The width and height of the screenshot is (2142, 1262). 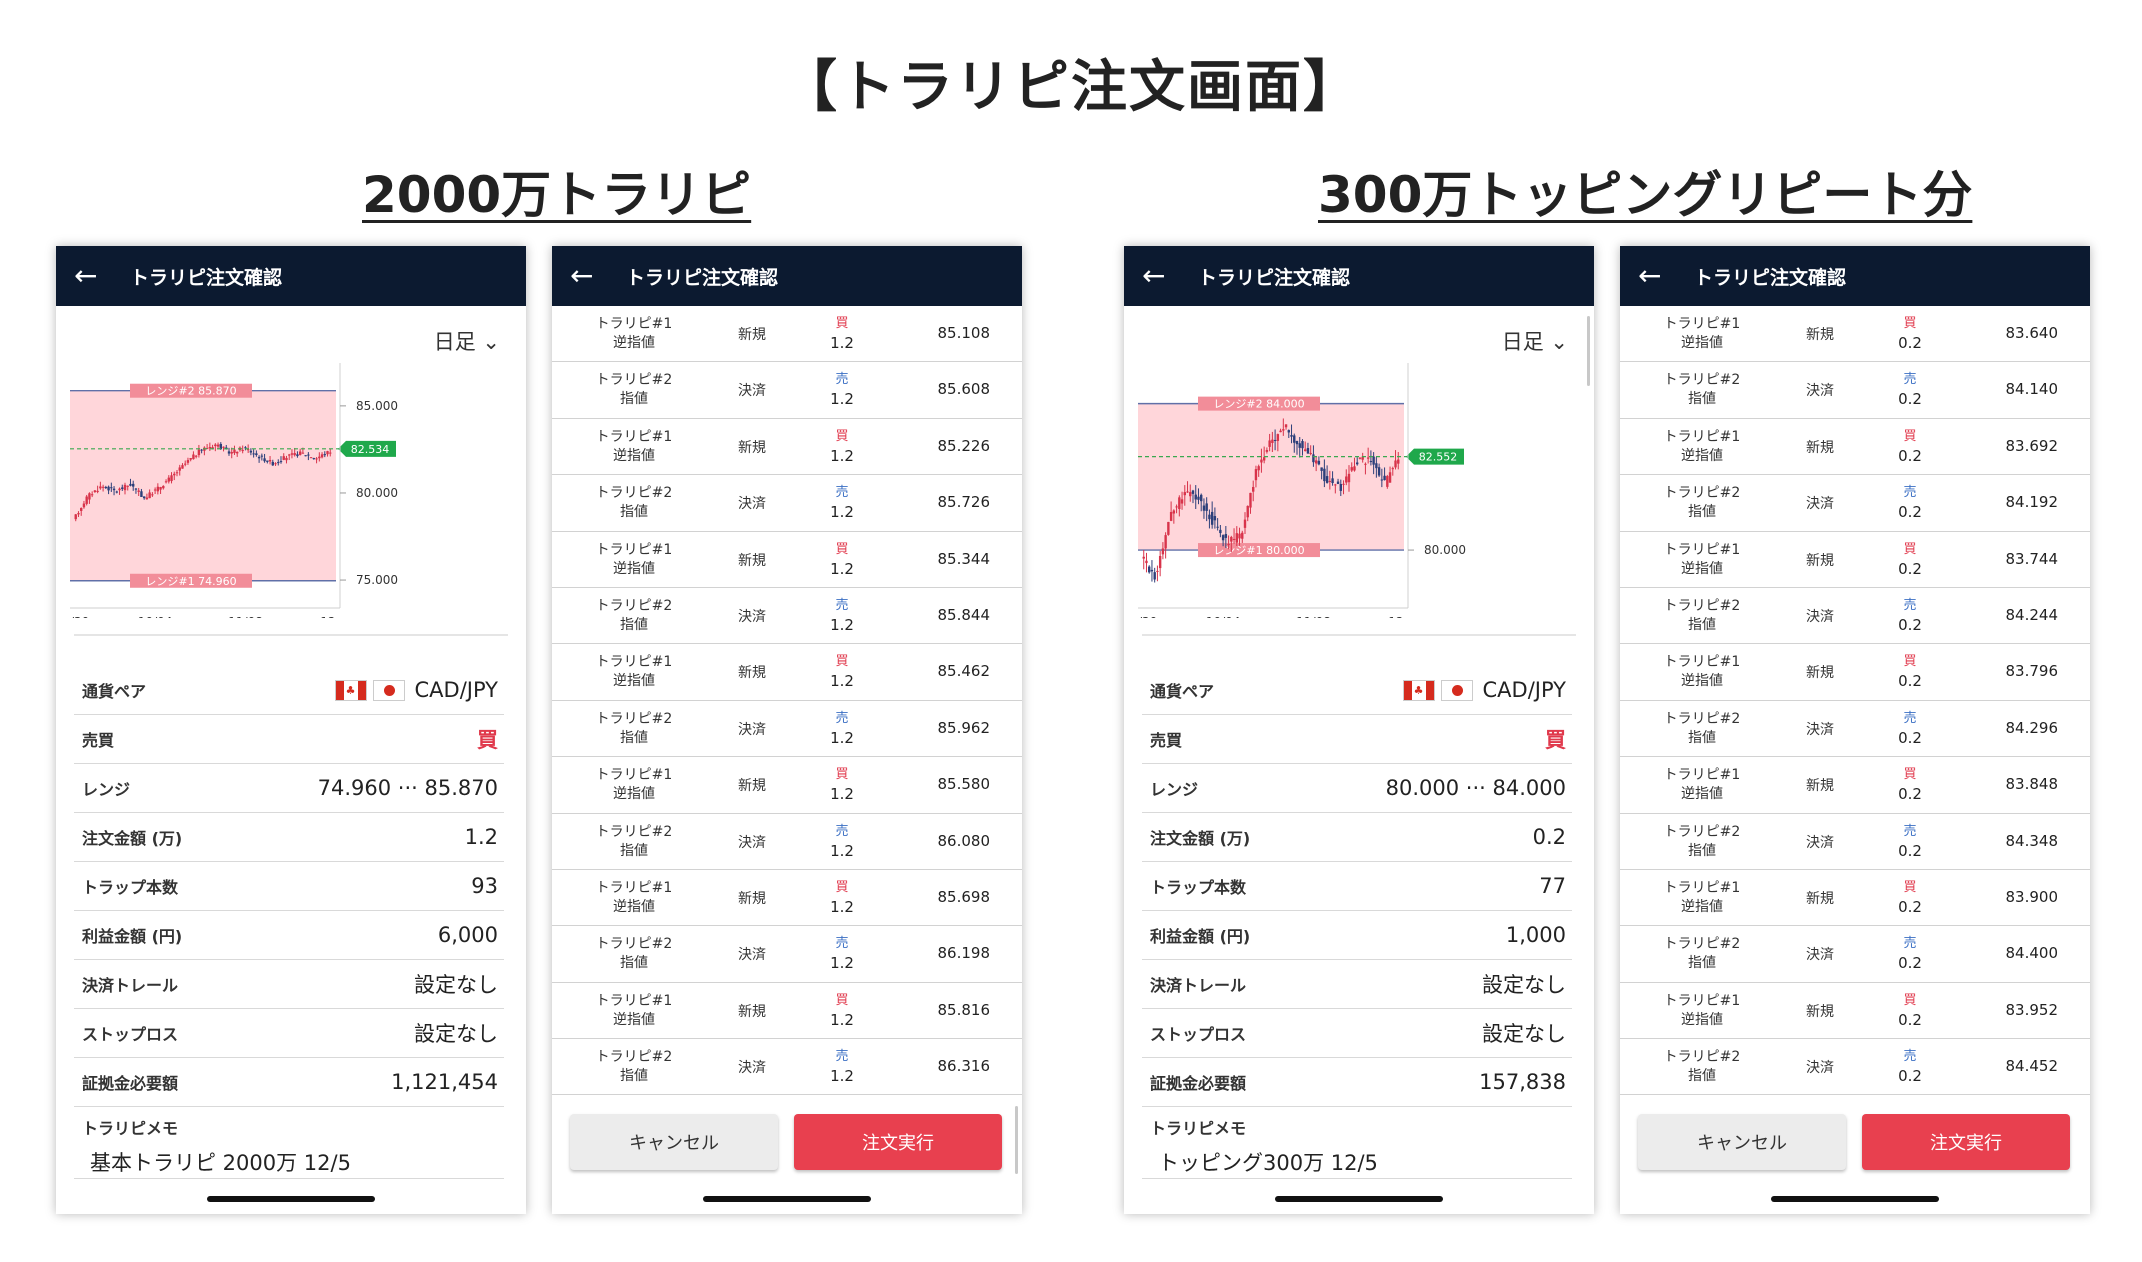 I want to click on order-amount: 0.2, so click(x=1910, y=1076).